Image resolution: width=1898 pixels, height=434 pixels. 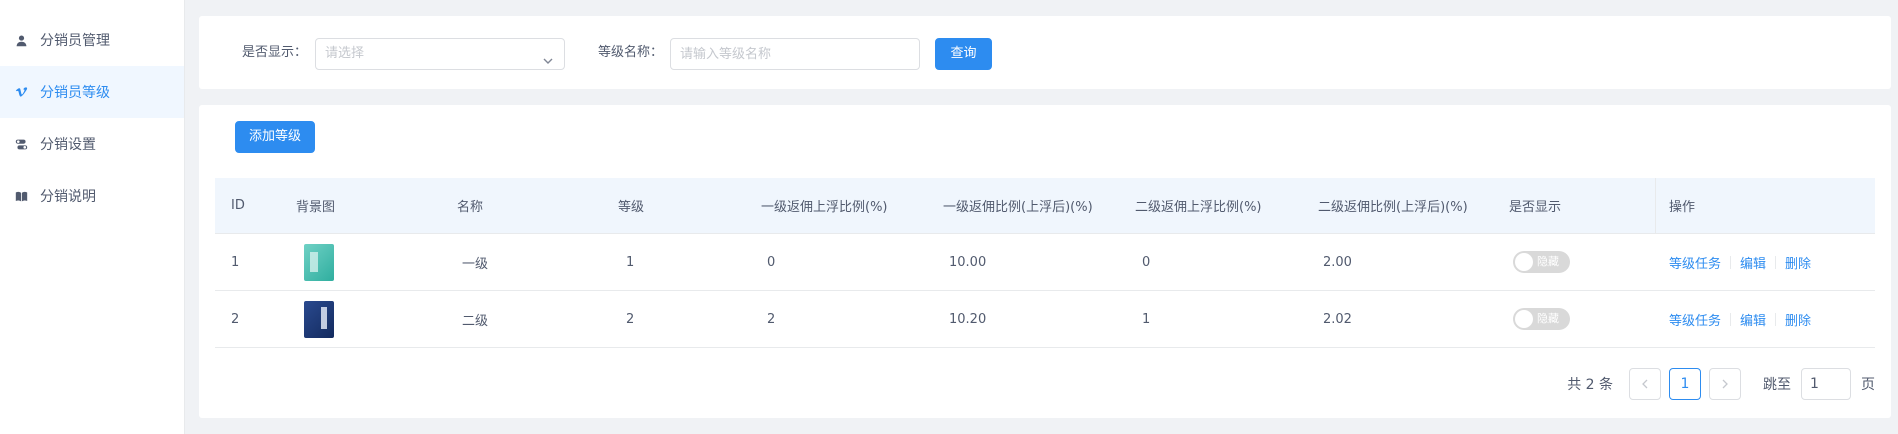 I want to click on sidebar-item-distributor-management: 分销员管理, so click(x=92, y=40).